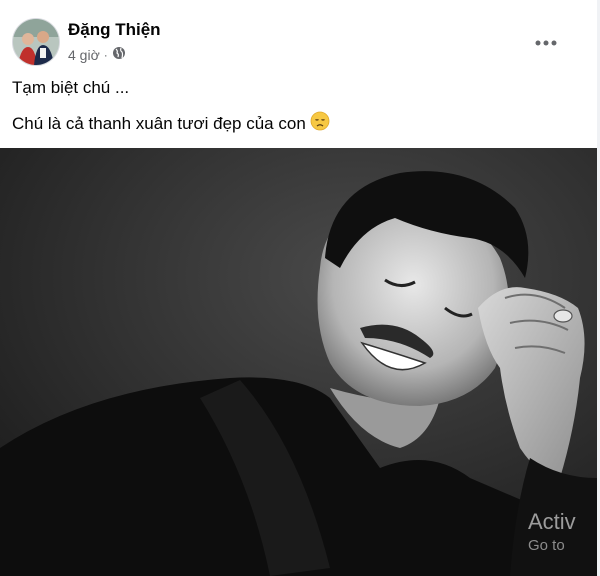 The width and height of the screenshot is (600, 576). I want to click on more-options-button, so click(546, 42).